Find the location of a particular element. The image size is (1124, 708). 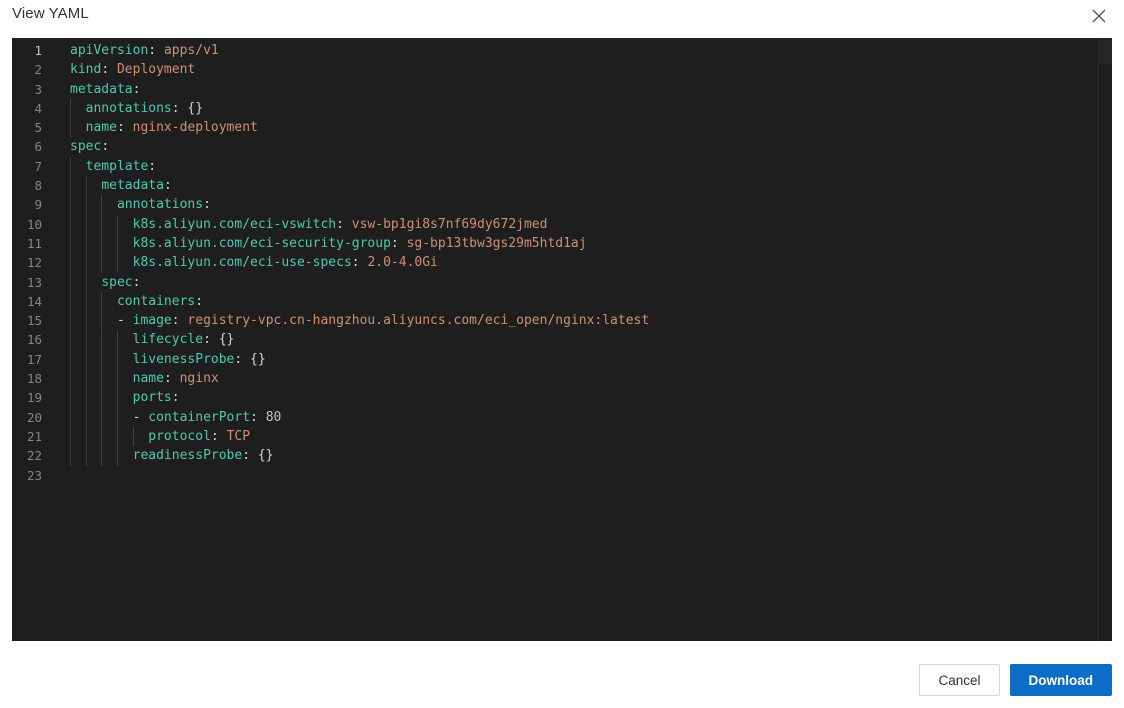

line-content: name: nginx is located at coordinates (584, 378).